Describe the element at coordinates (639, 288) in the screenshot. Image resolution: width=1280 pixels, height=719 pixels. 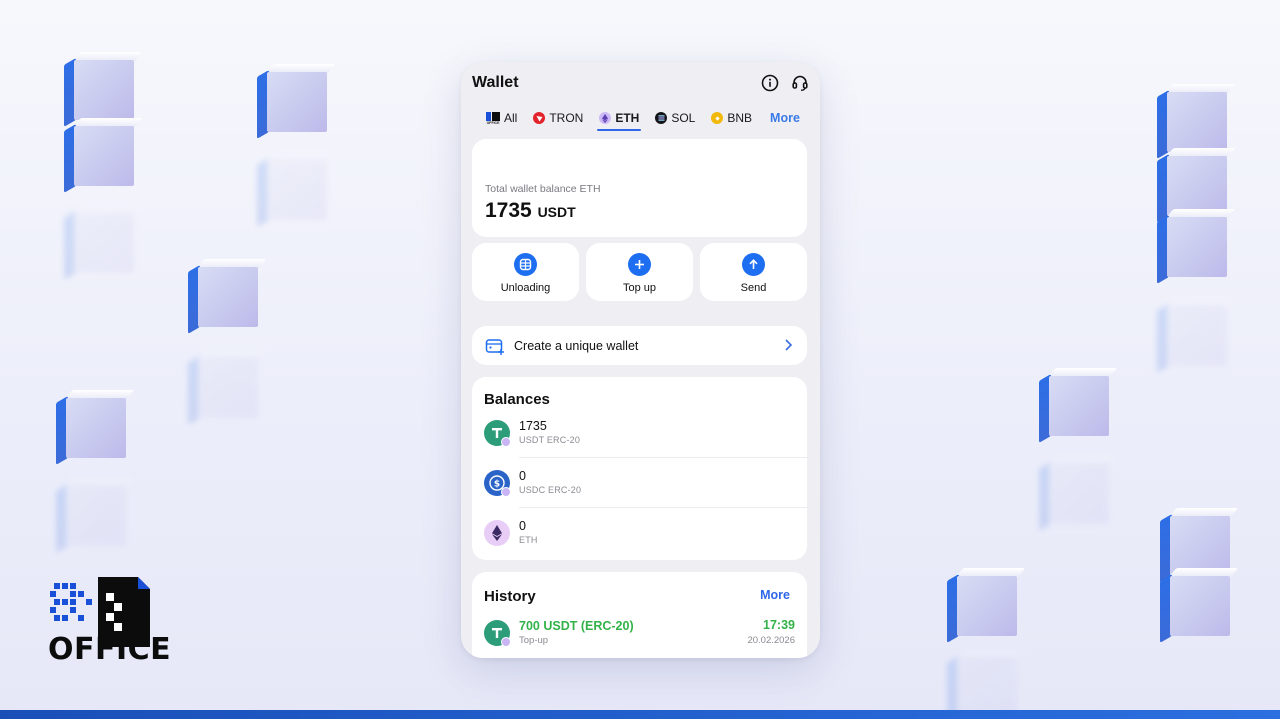
I see `top-up-label: Top up` at that location.